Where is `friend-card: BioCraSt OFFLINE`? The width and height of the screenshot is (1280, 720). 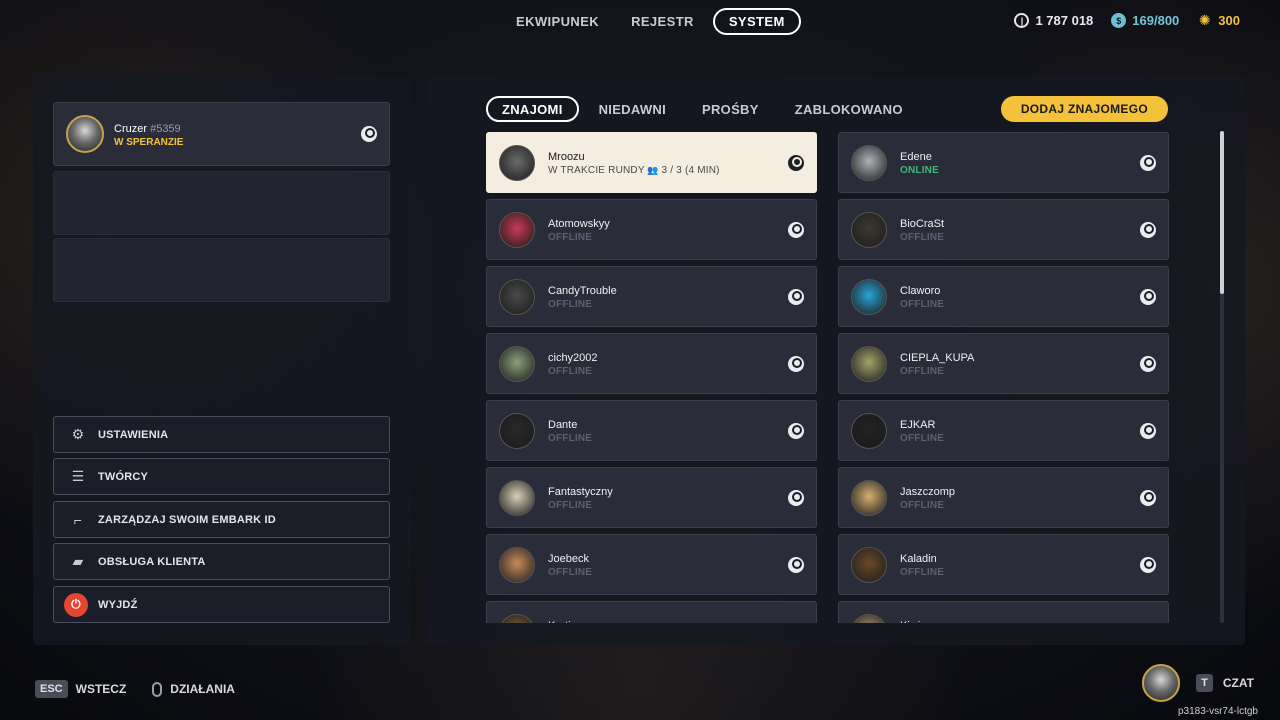 friend-card: BioCraSt OFFLINE is located at coordinates (1003, 229).